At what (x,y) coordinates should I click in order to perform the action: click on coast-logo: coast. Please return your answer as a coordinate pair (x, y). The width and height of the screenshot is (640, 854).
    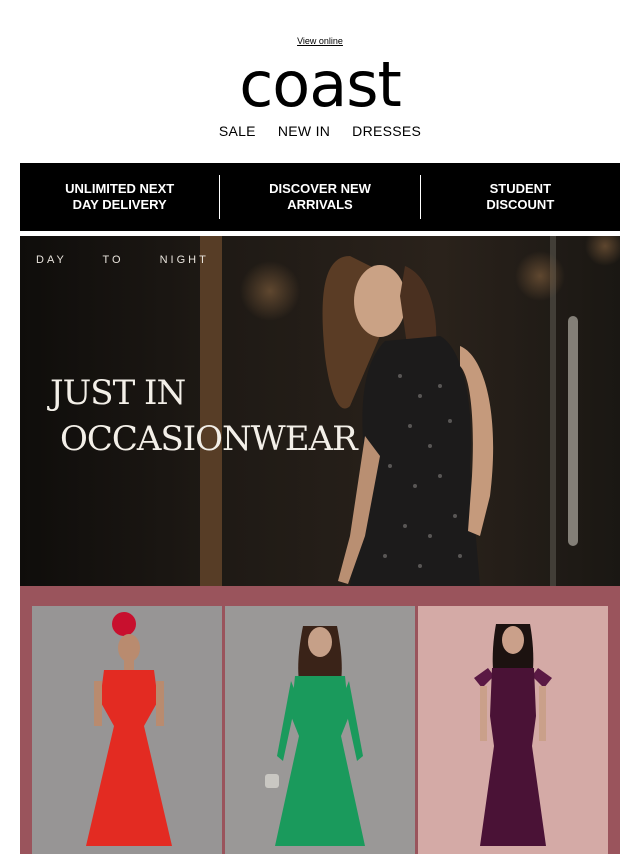
    Looking at the image, I should click on (320, 85).